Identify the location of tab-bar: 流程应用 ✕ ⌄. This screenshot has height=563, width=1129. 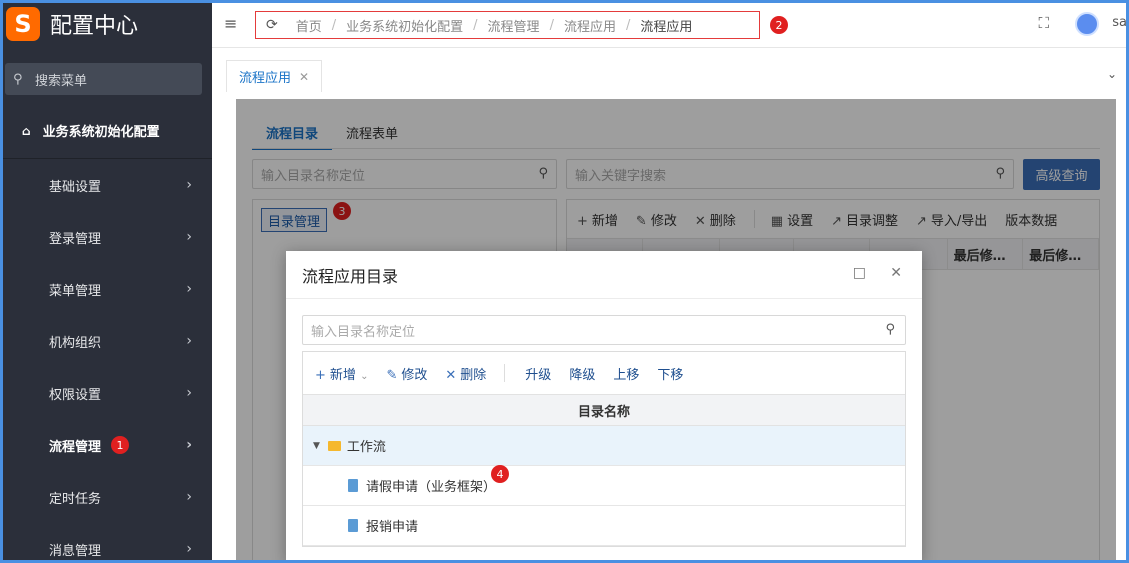
(670, 75).